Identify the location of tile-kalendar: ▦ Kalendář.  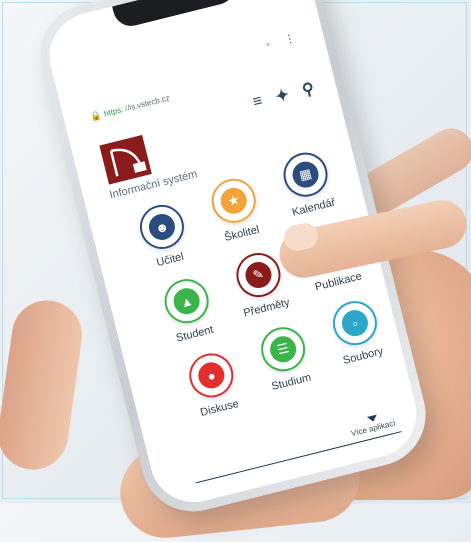
(308, 183).